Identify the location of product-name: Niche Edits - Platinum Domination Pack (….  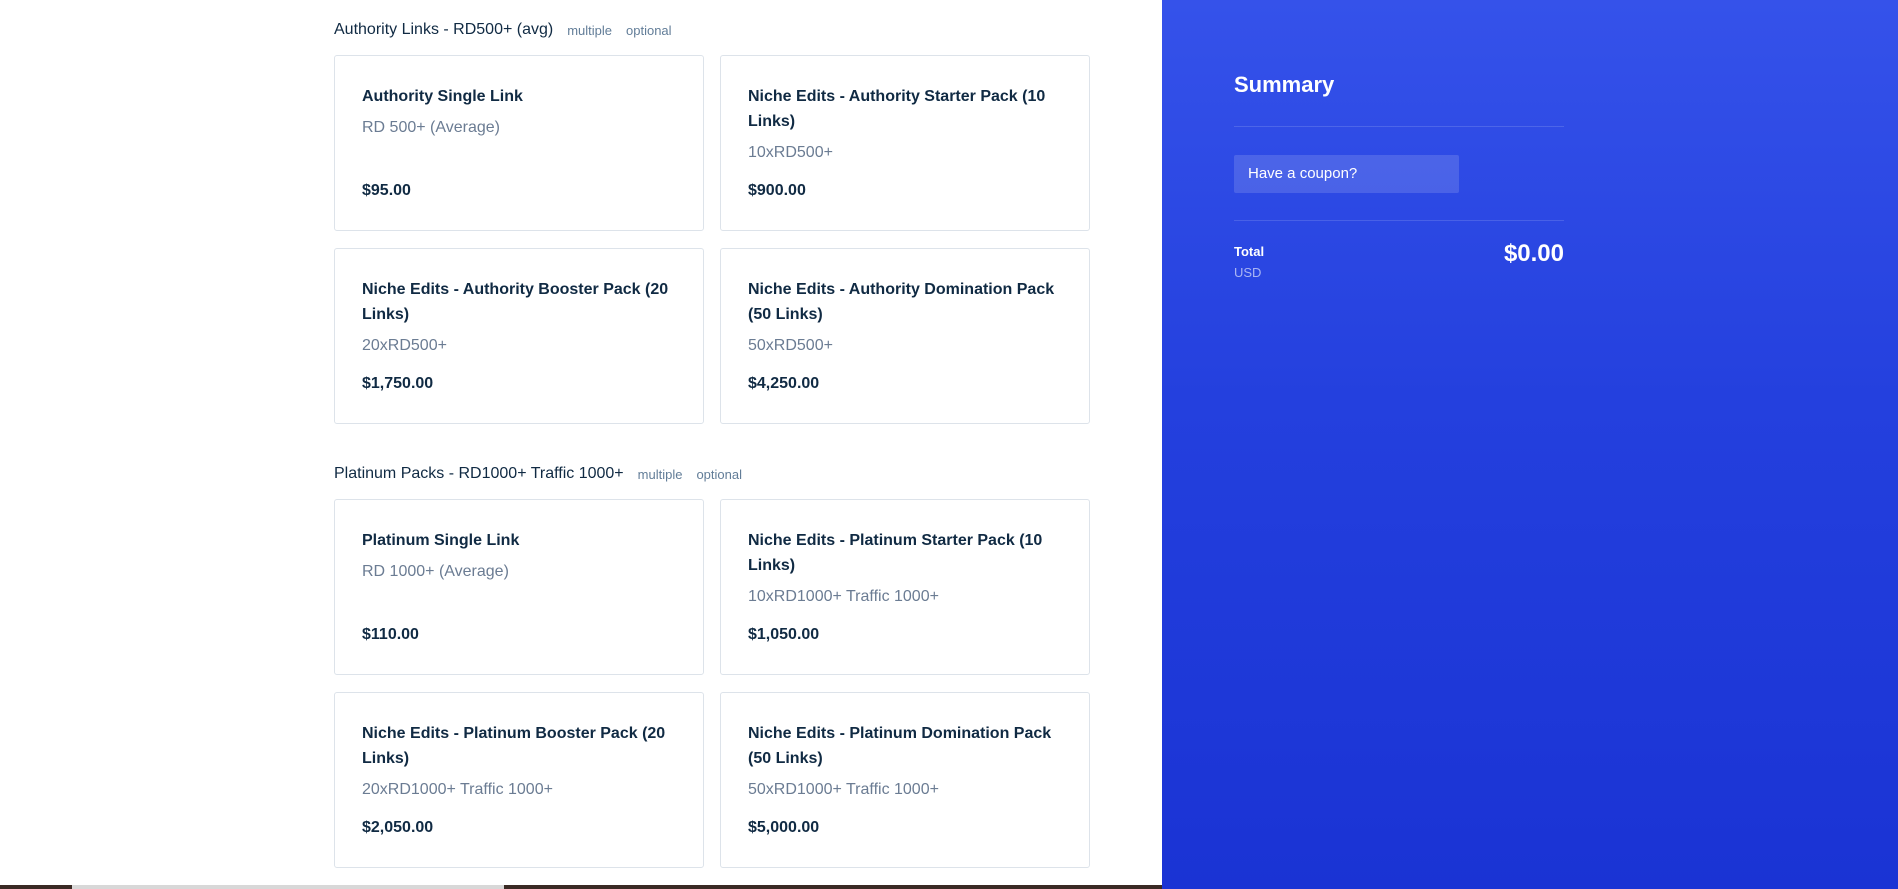
(900, 746).